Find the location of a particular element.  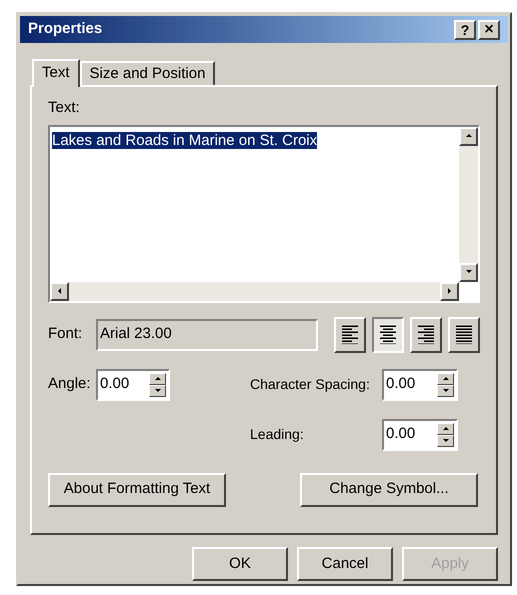

text-value: Lakes and Roads in Marine on St. Croix is located at coordinates (185, 140).